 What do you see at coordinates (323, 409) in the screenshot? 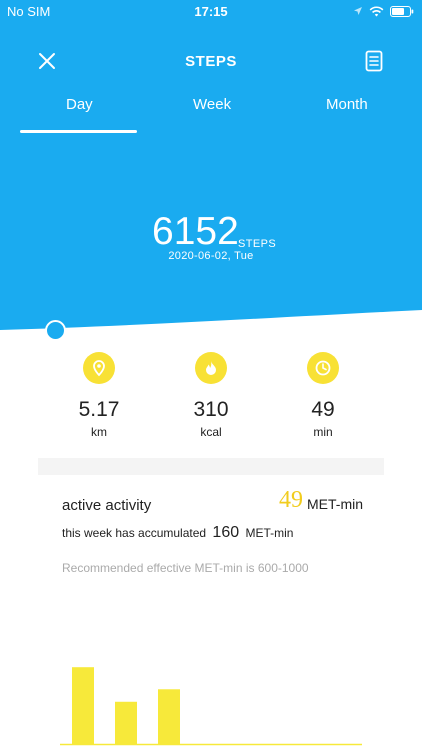
I see `metric-value: 49` at bounding box center [323, 409].